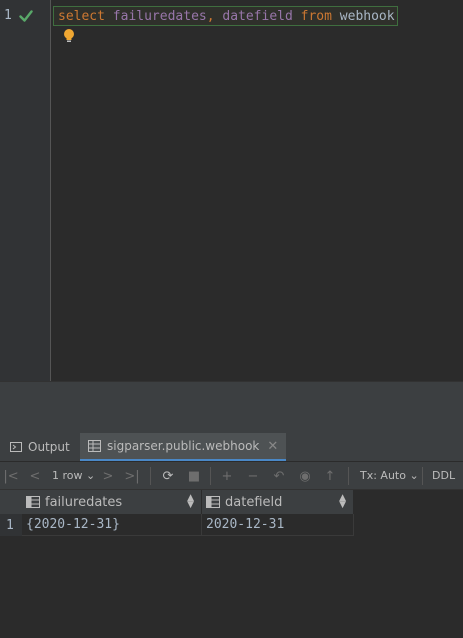  What do you see at coordinates (272, 446) in the screenshot?
I see `close-icon: ✕` at bounding box center [272, 446].